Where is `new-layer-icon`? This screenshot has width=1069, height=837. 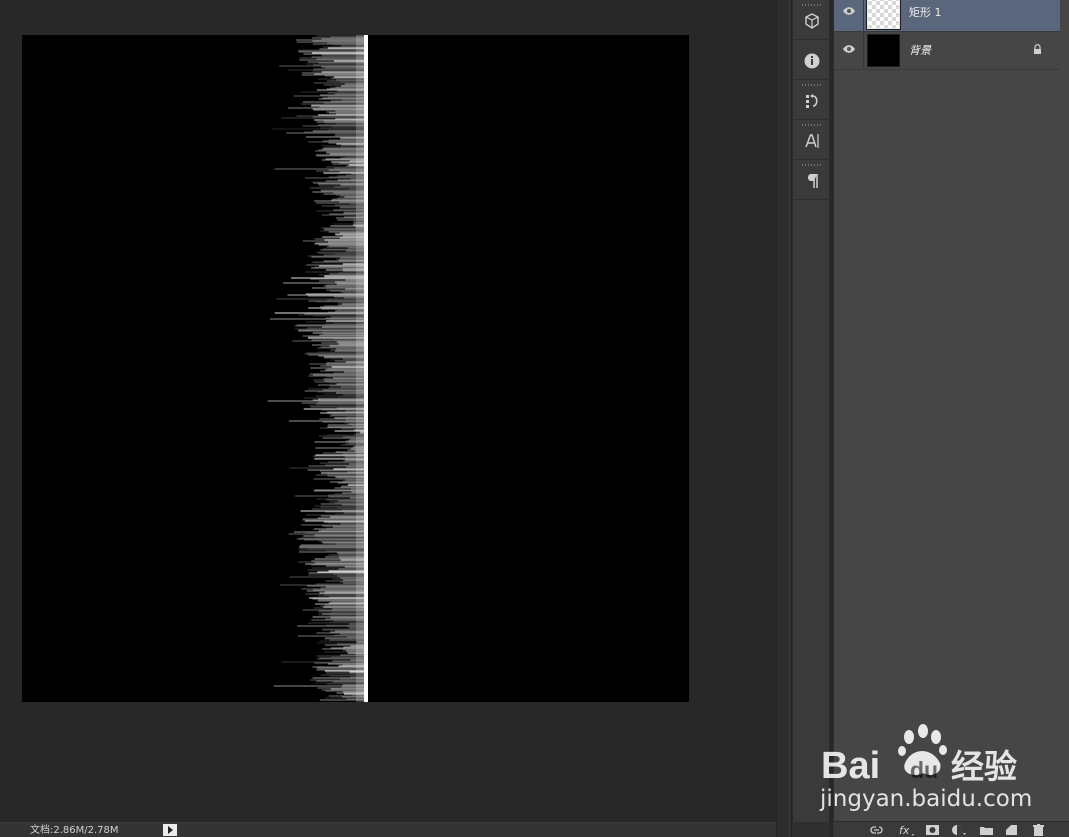 new-layer-icon is located at coordinates (1011, 830).